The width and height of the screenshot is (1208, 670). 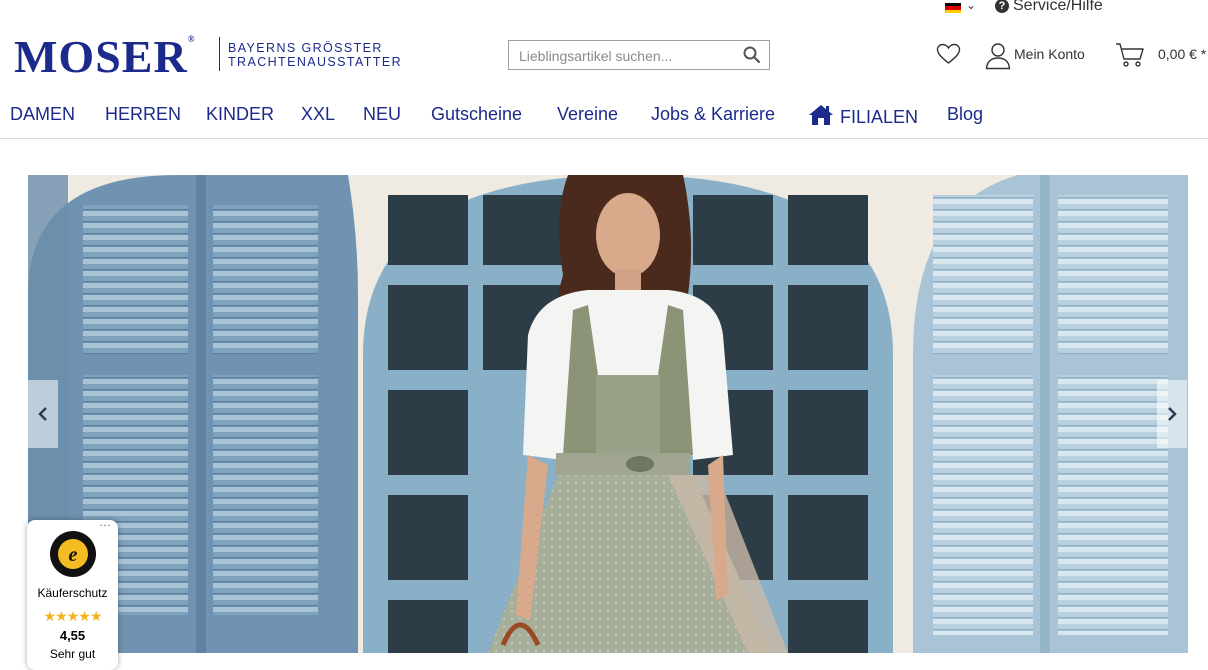 What do you see at coordinates (752, 57) in the screenshot?
I see `search-icon` at bounding box center [752, 57].